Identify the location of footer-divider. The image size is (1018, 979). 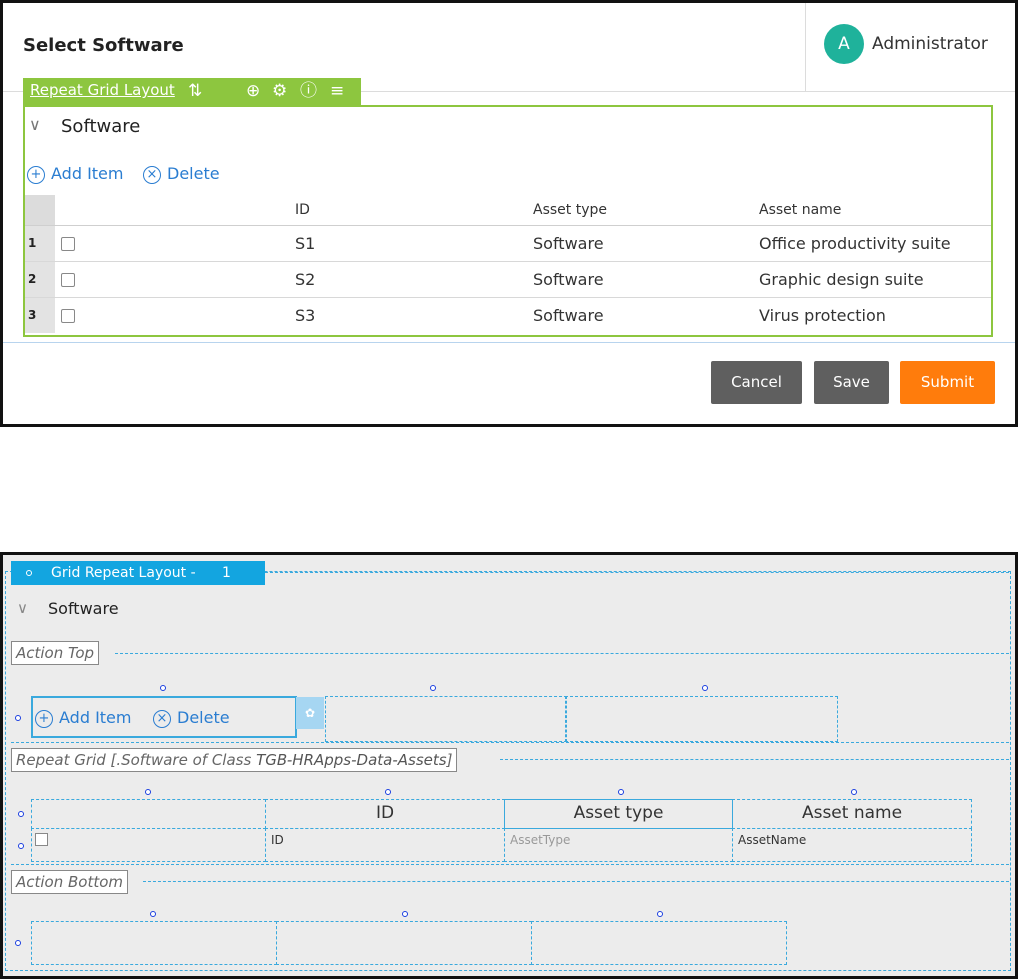
(509, 342).